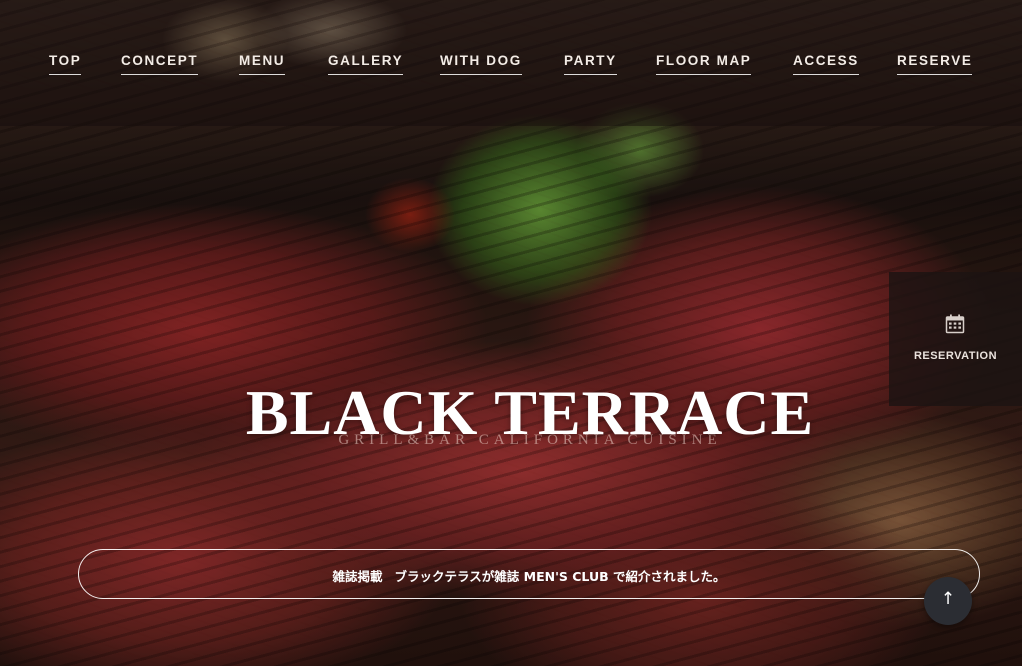 The height and width of the screenshot is (666, 1022). What do you see at coordinates (530, 440) in the screenshot?
I see `hero-subtitle: GRILL&BAR CALIFORNIA CUISINE` at bounding box center [530, 440].